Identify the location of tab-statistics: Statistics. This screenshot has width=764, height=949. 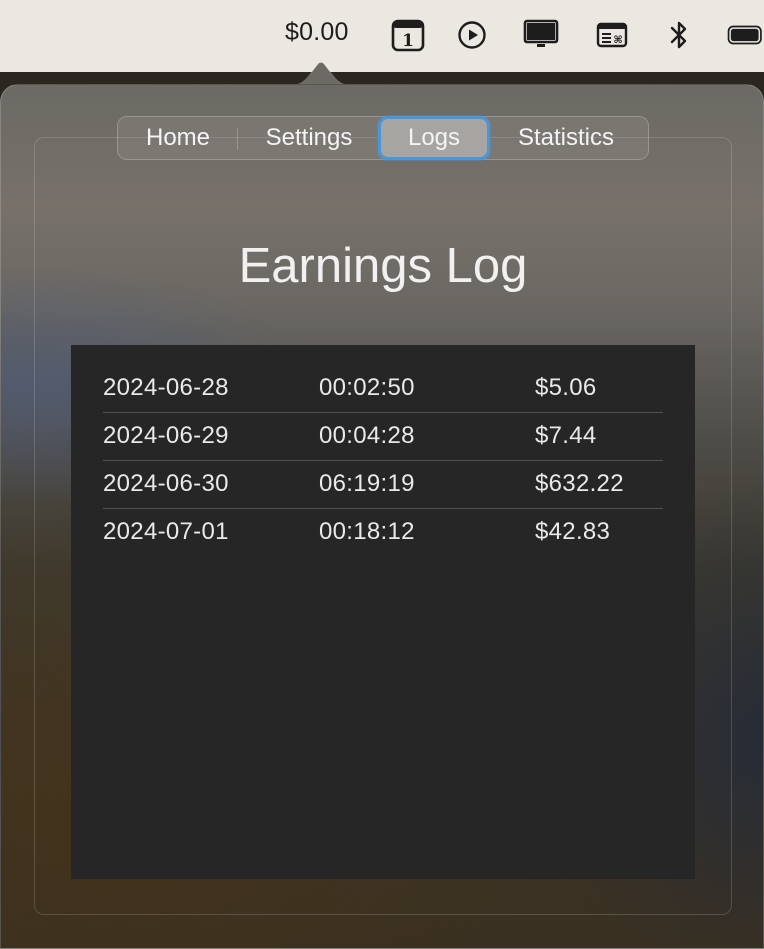
(566, 138).